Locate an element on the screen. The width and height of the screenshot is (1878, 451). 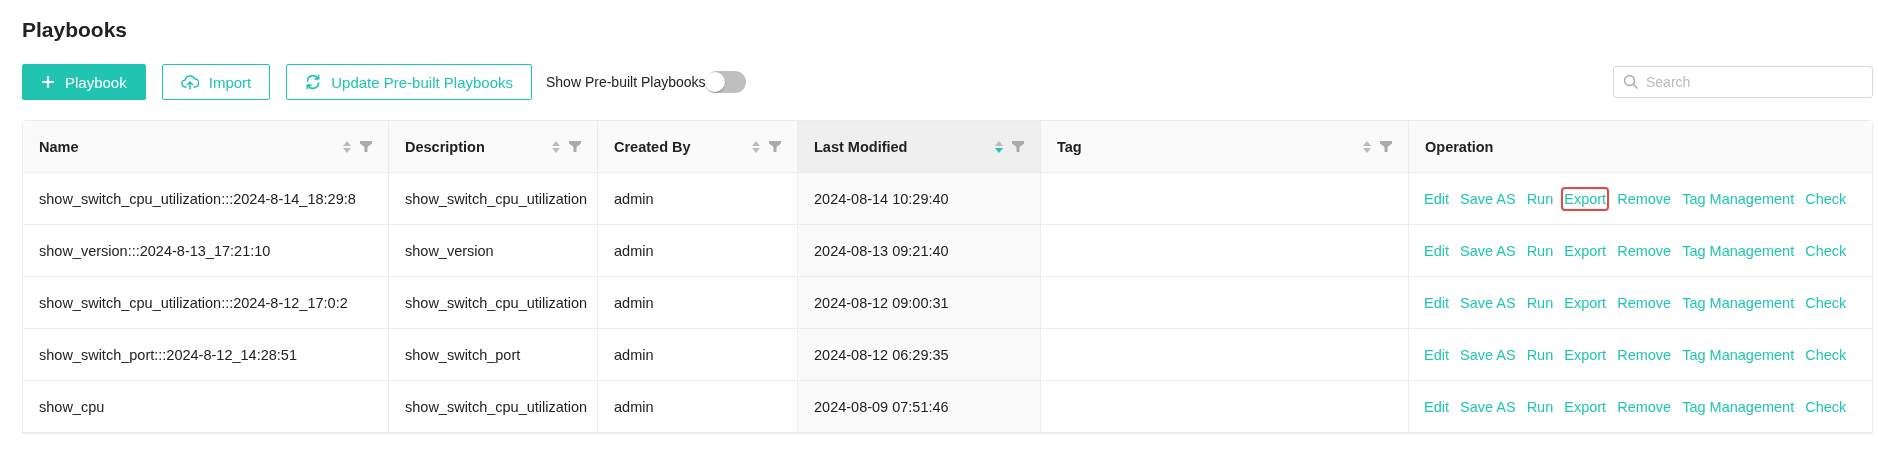
column-header: Created By is located at coordinates (652, 146).